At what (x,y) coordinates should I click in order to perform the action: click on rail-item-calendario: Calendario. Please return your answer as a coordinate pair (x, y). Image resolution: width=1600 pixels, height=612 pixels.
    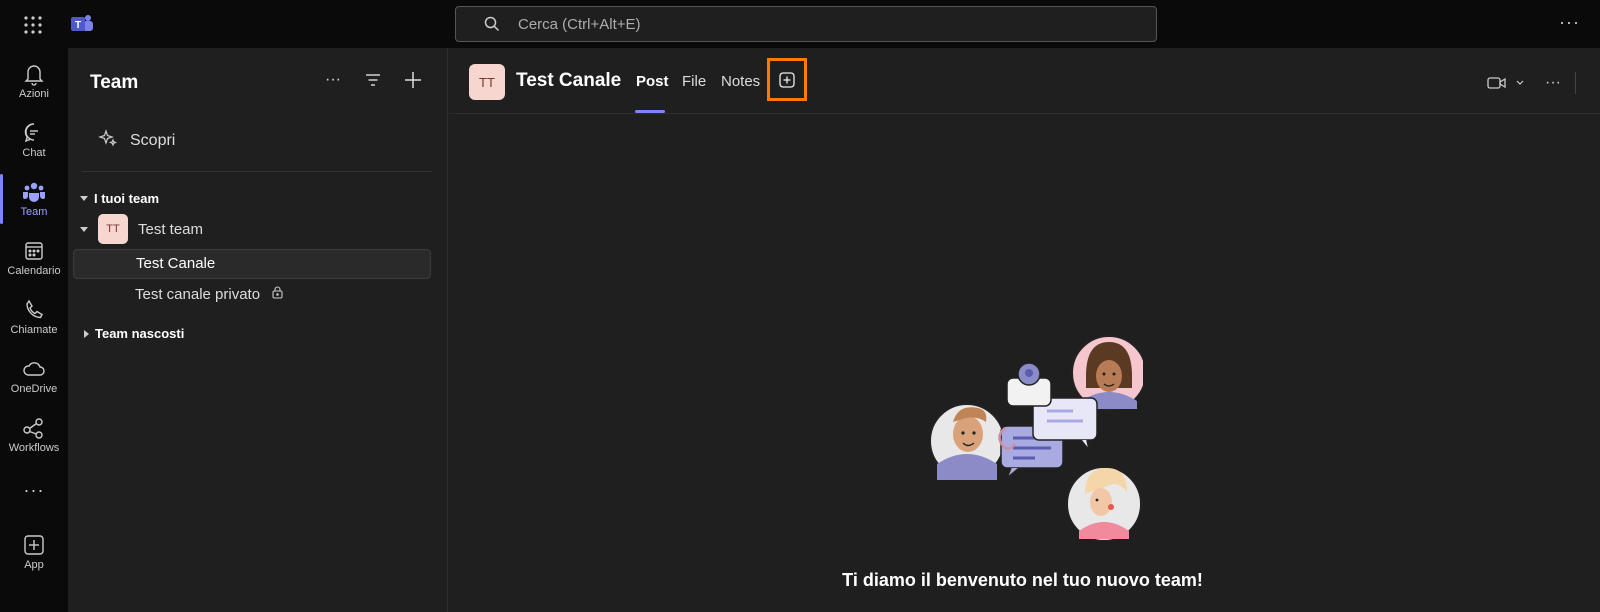
    Looking at the image, I should click on (34, 258).